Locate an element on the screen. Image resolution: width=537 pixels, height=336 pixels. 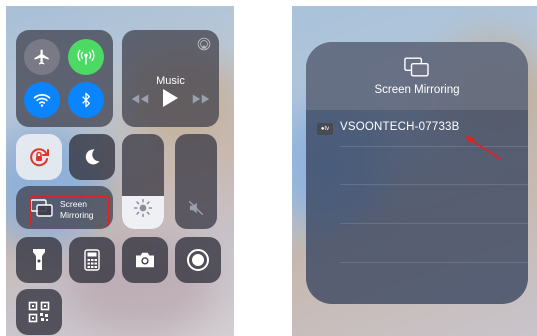
qr-scanner-button is located at coordinates (39, 312).